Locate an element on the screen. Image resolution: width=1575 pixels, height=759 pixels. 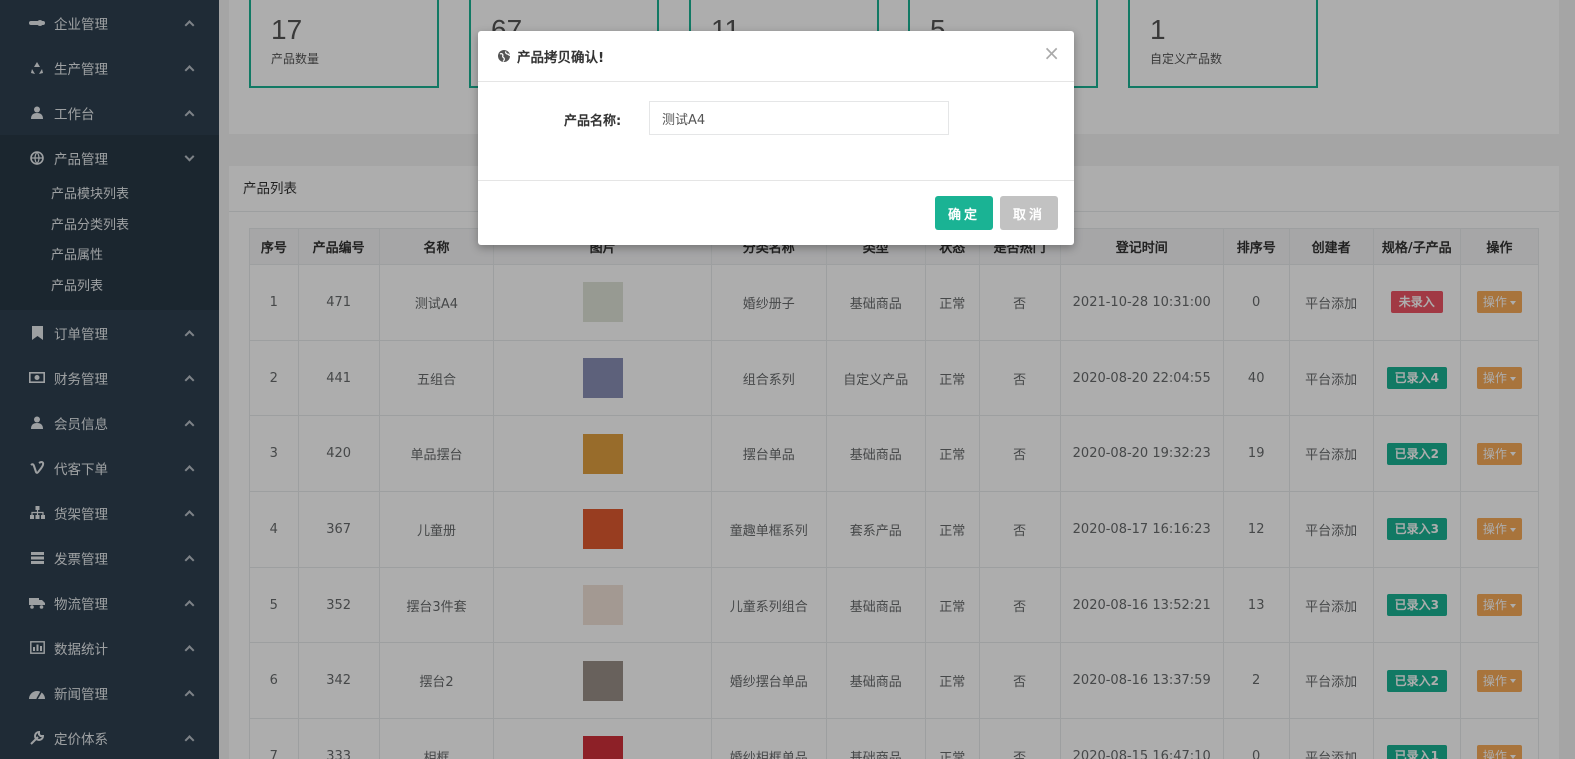
modal-title: 产品拷贝确认! is located at coordinates (561, 58).